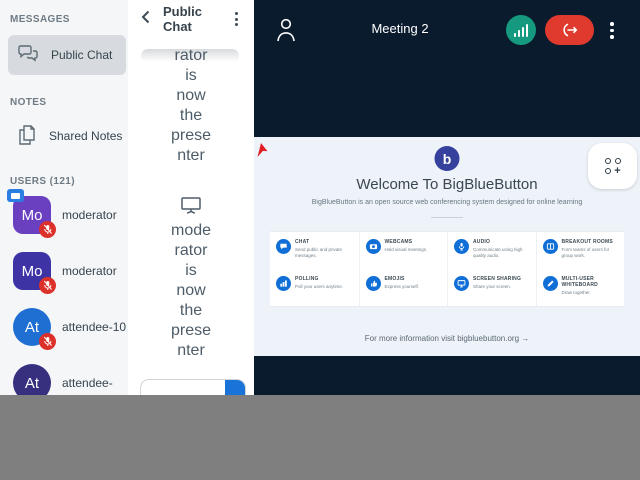  I want to click on bigbluebutton-logo: b, so click(447, 158).